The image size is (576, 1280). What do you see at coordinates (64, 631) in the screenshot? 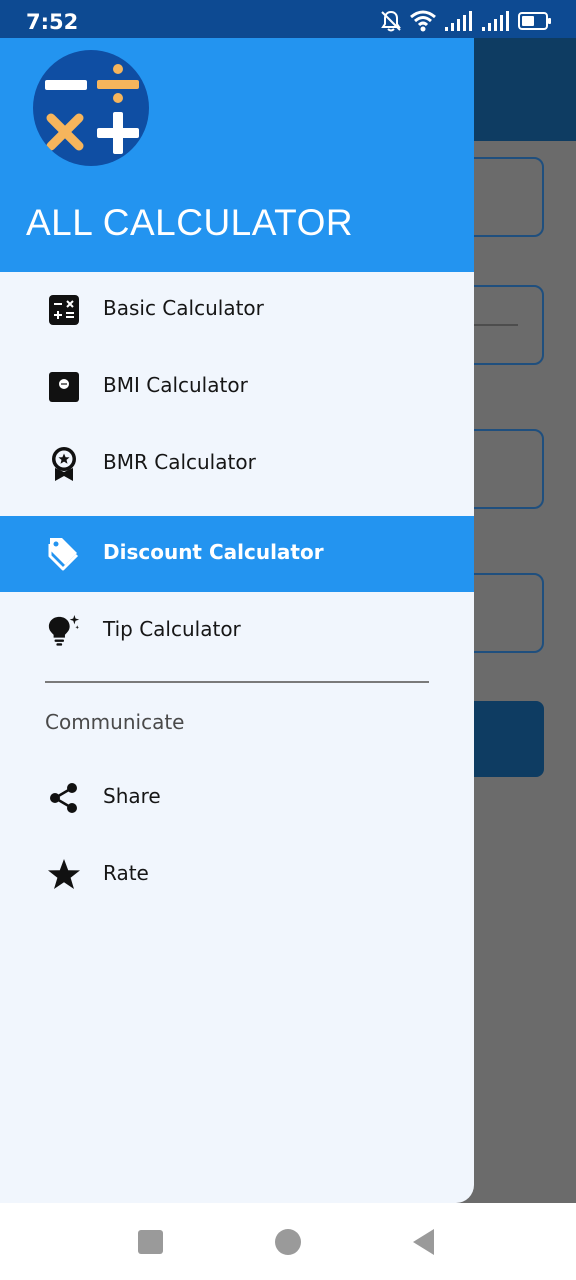
I see `lightbulb-icon` at bounding box center [64, 631].